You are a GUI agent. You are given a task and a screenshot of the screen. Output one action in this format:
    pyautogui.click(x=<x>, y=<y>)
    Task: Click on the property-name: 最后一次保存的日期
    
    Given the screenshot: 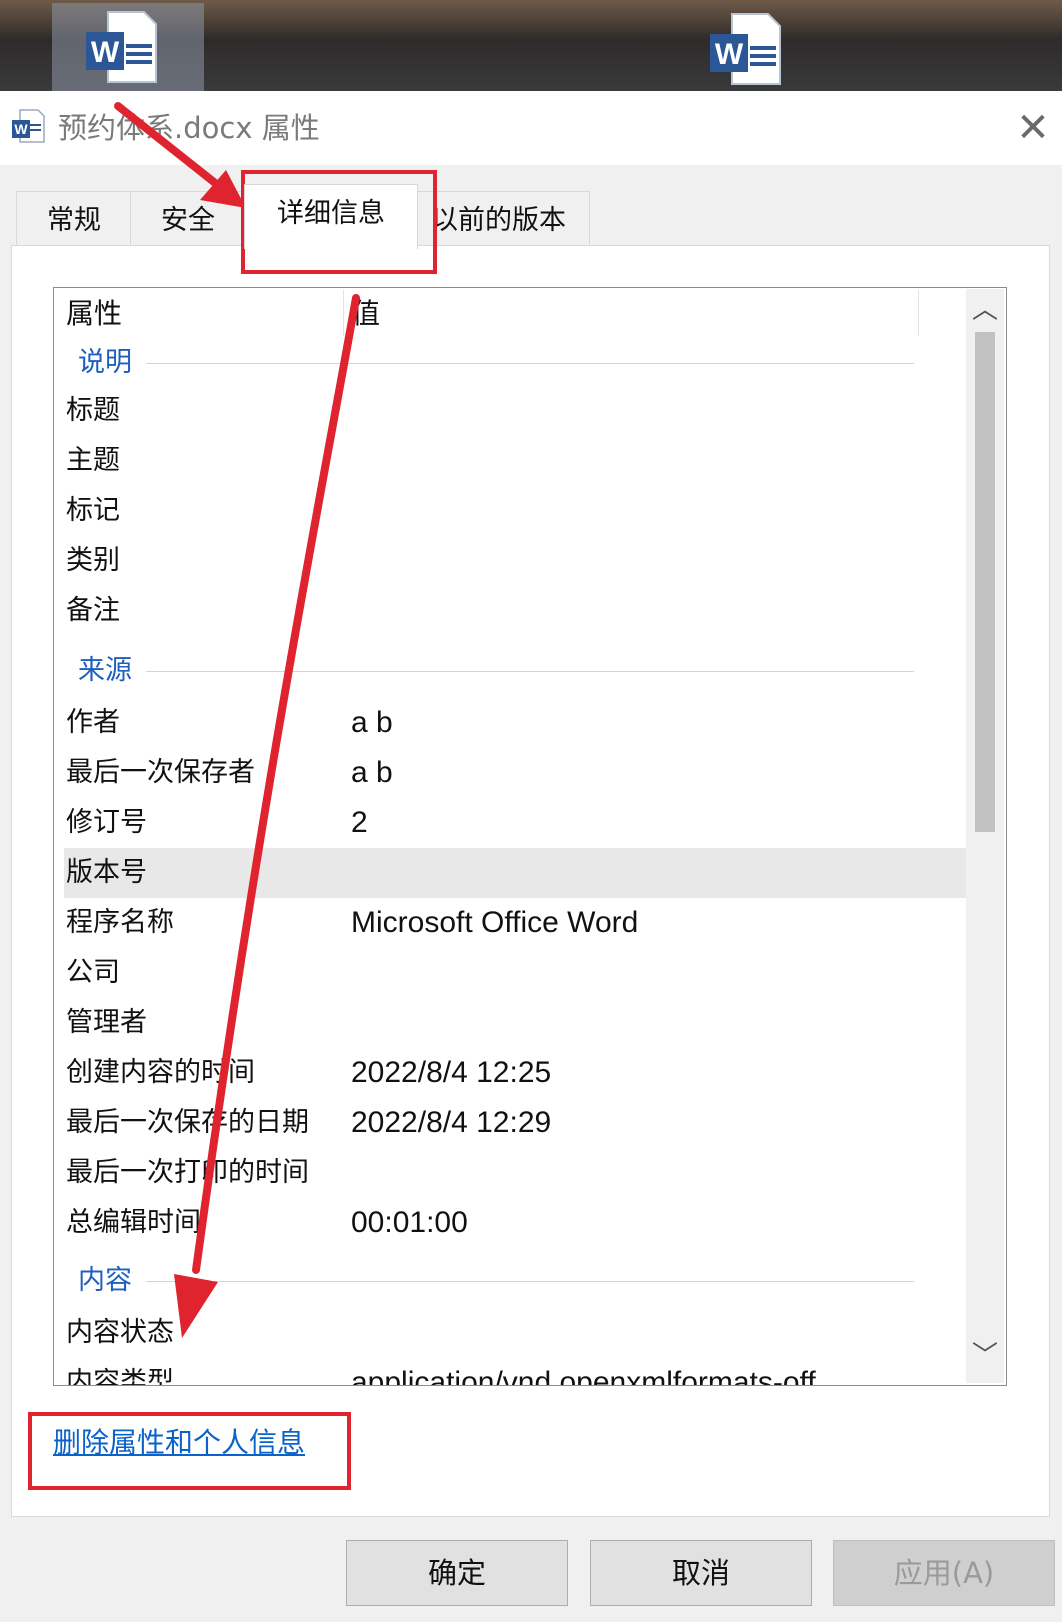 What is the action you would take?
    pyautogui.click(x=187, y=1122)
    